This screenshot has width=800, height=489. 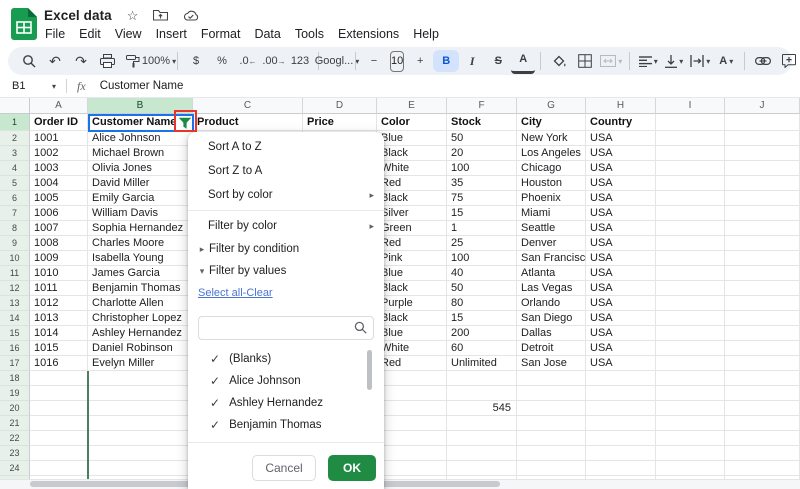 I want to click on cell-G12: Las Vegas, so click(x=551, y=288).